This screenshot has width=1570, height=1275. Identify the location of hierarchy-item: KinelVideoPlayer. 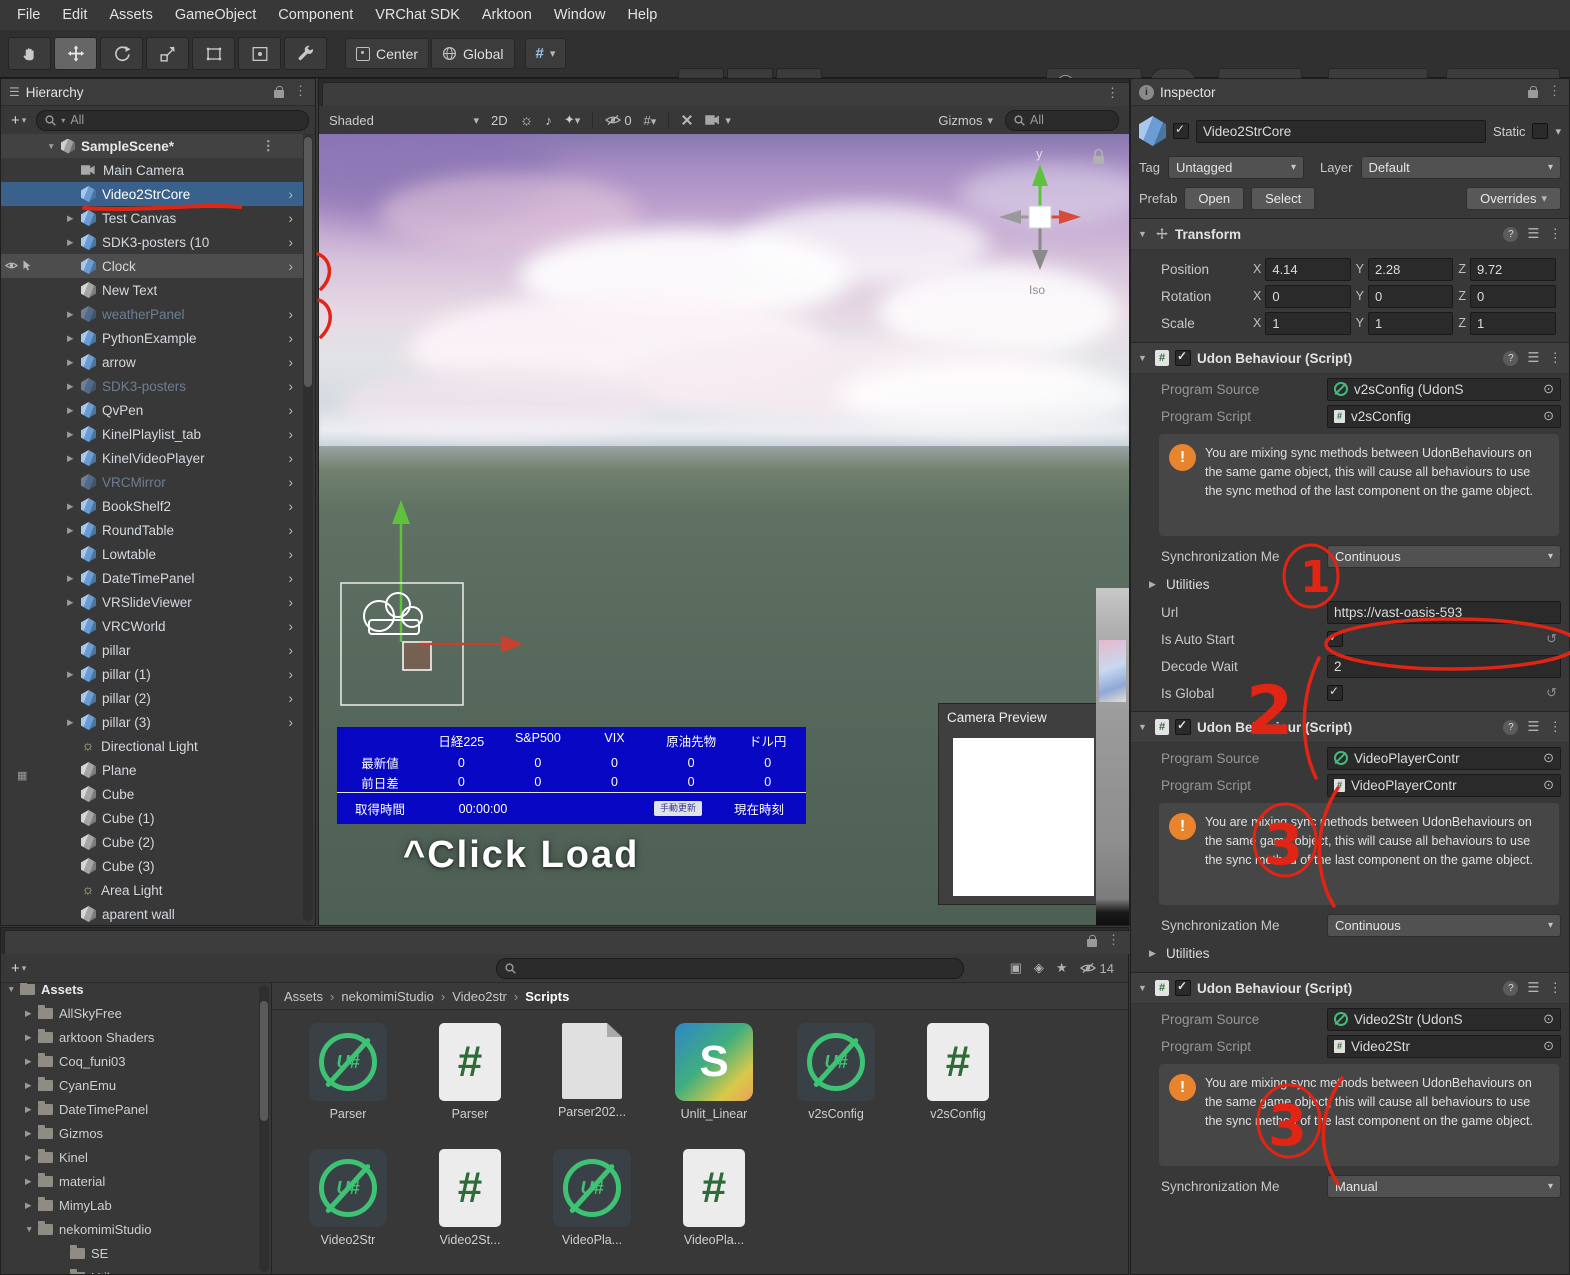
(152, 458).